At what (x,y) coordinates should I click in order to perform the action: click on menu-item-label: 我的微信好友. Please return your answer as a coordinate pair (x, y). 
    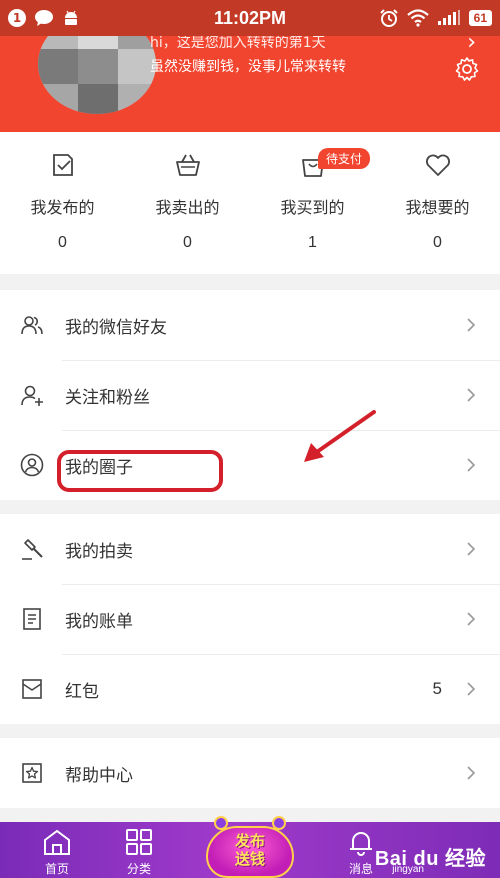
    Looking at the image, I should click on (116, 327).